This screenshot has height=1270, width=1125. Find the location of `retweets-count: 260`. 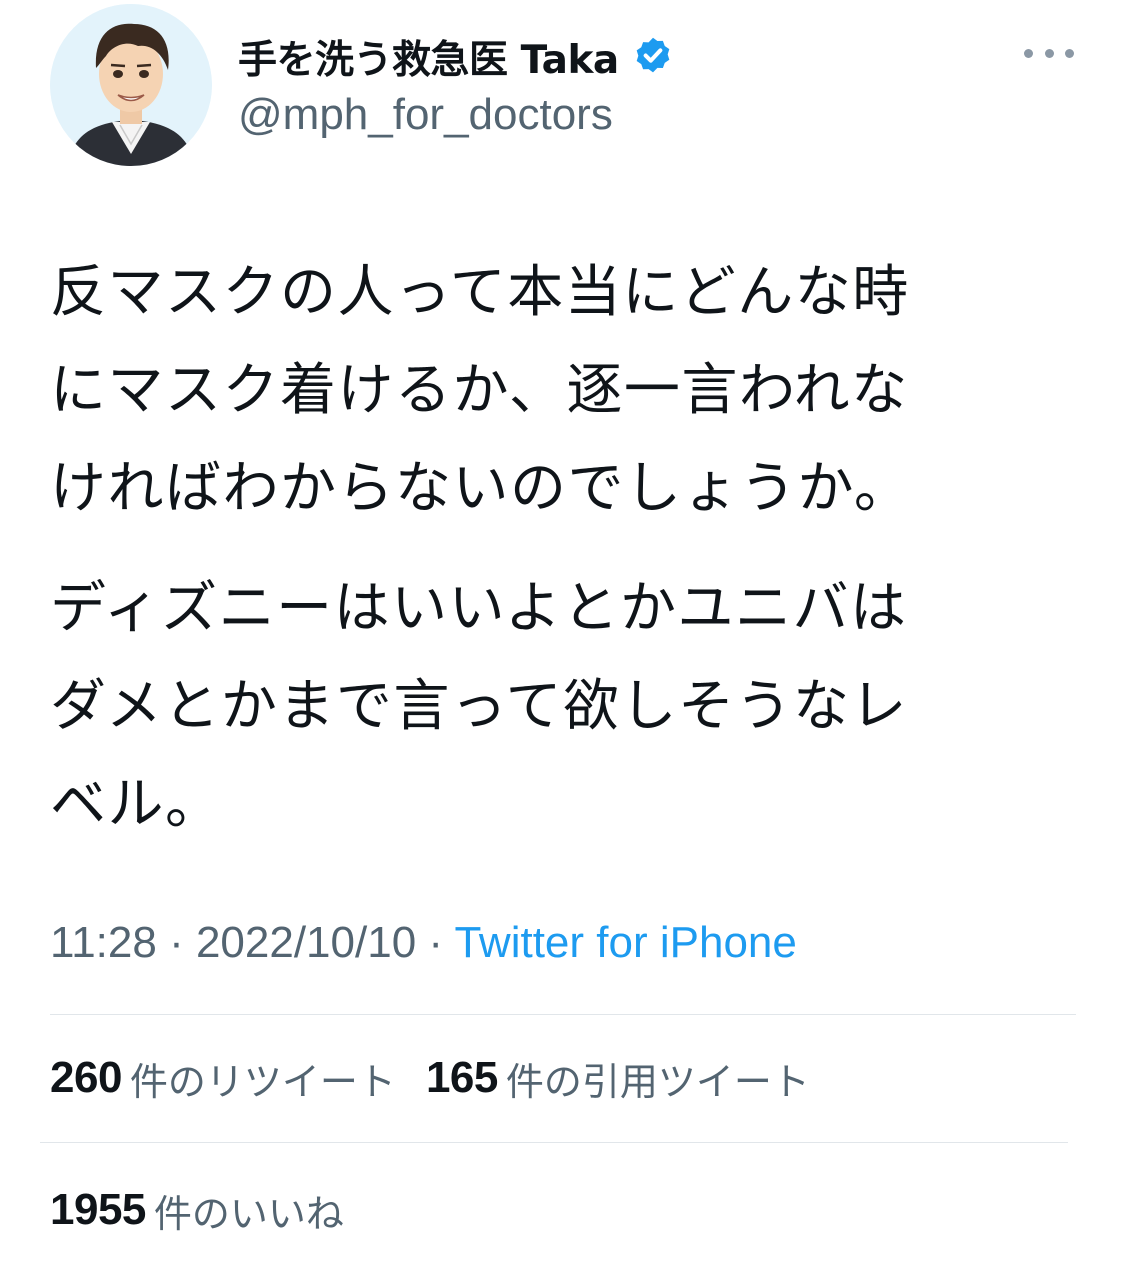

retweets-count: 260 is located at coordinates (86, 1077).